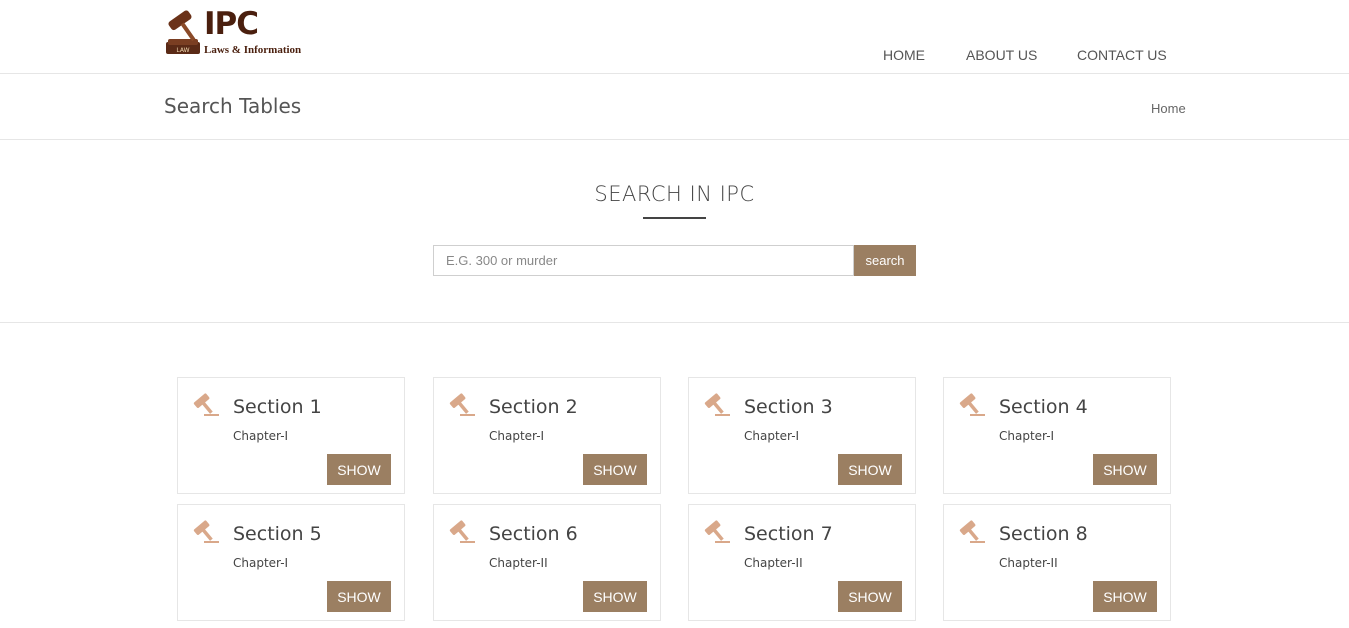 This screenshot has width=1349, height=628. What do you see at coordinates (1043, 407) in the screenshot?
I see `section-title: Section 4` at bounding box center [1043, 407].